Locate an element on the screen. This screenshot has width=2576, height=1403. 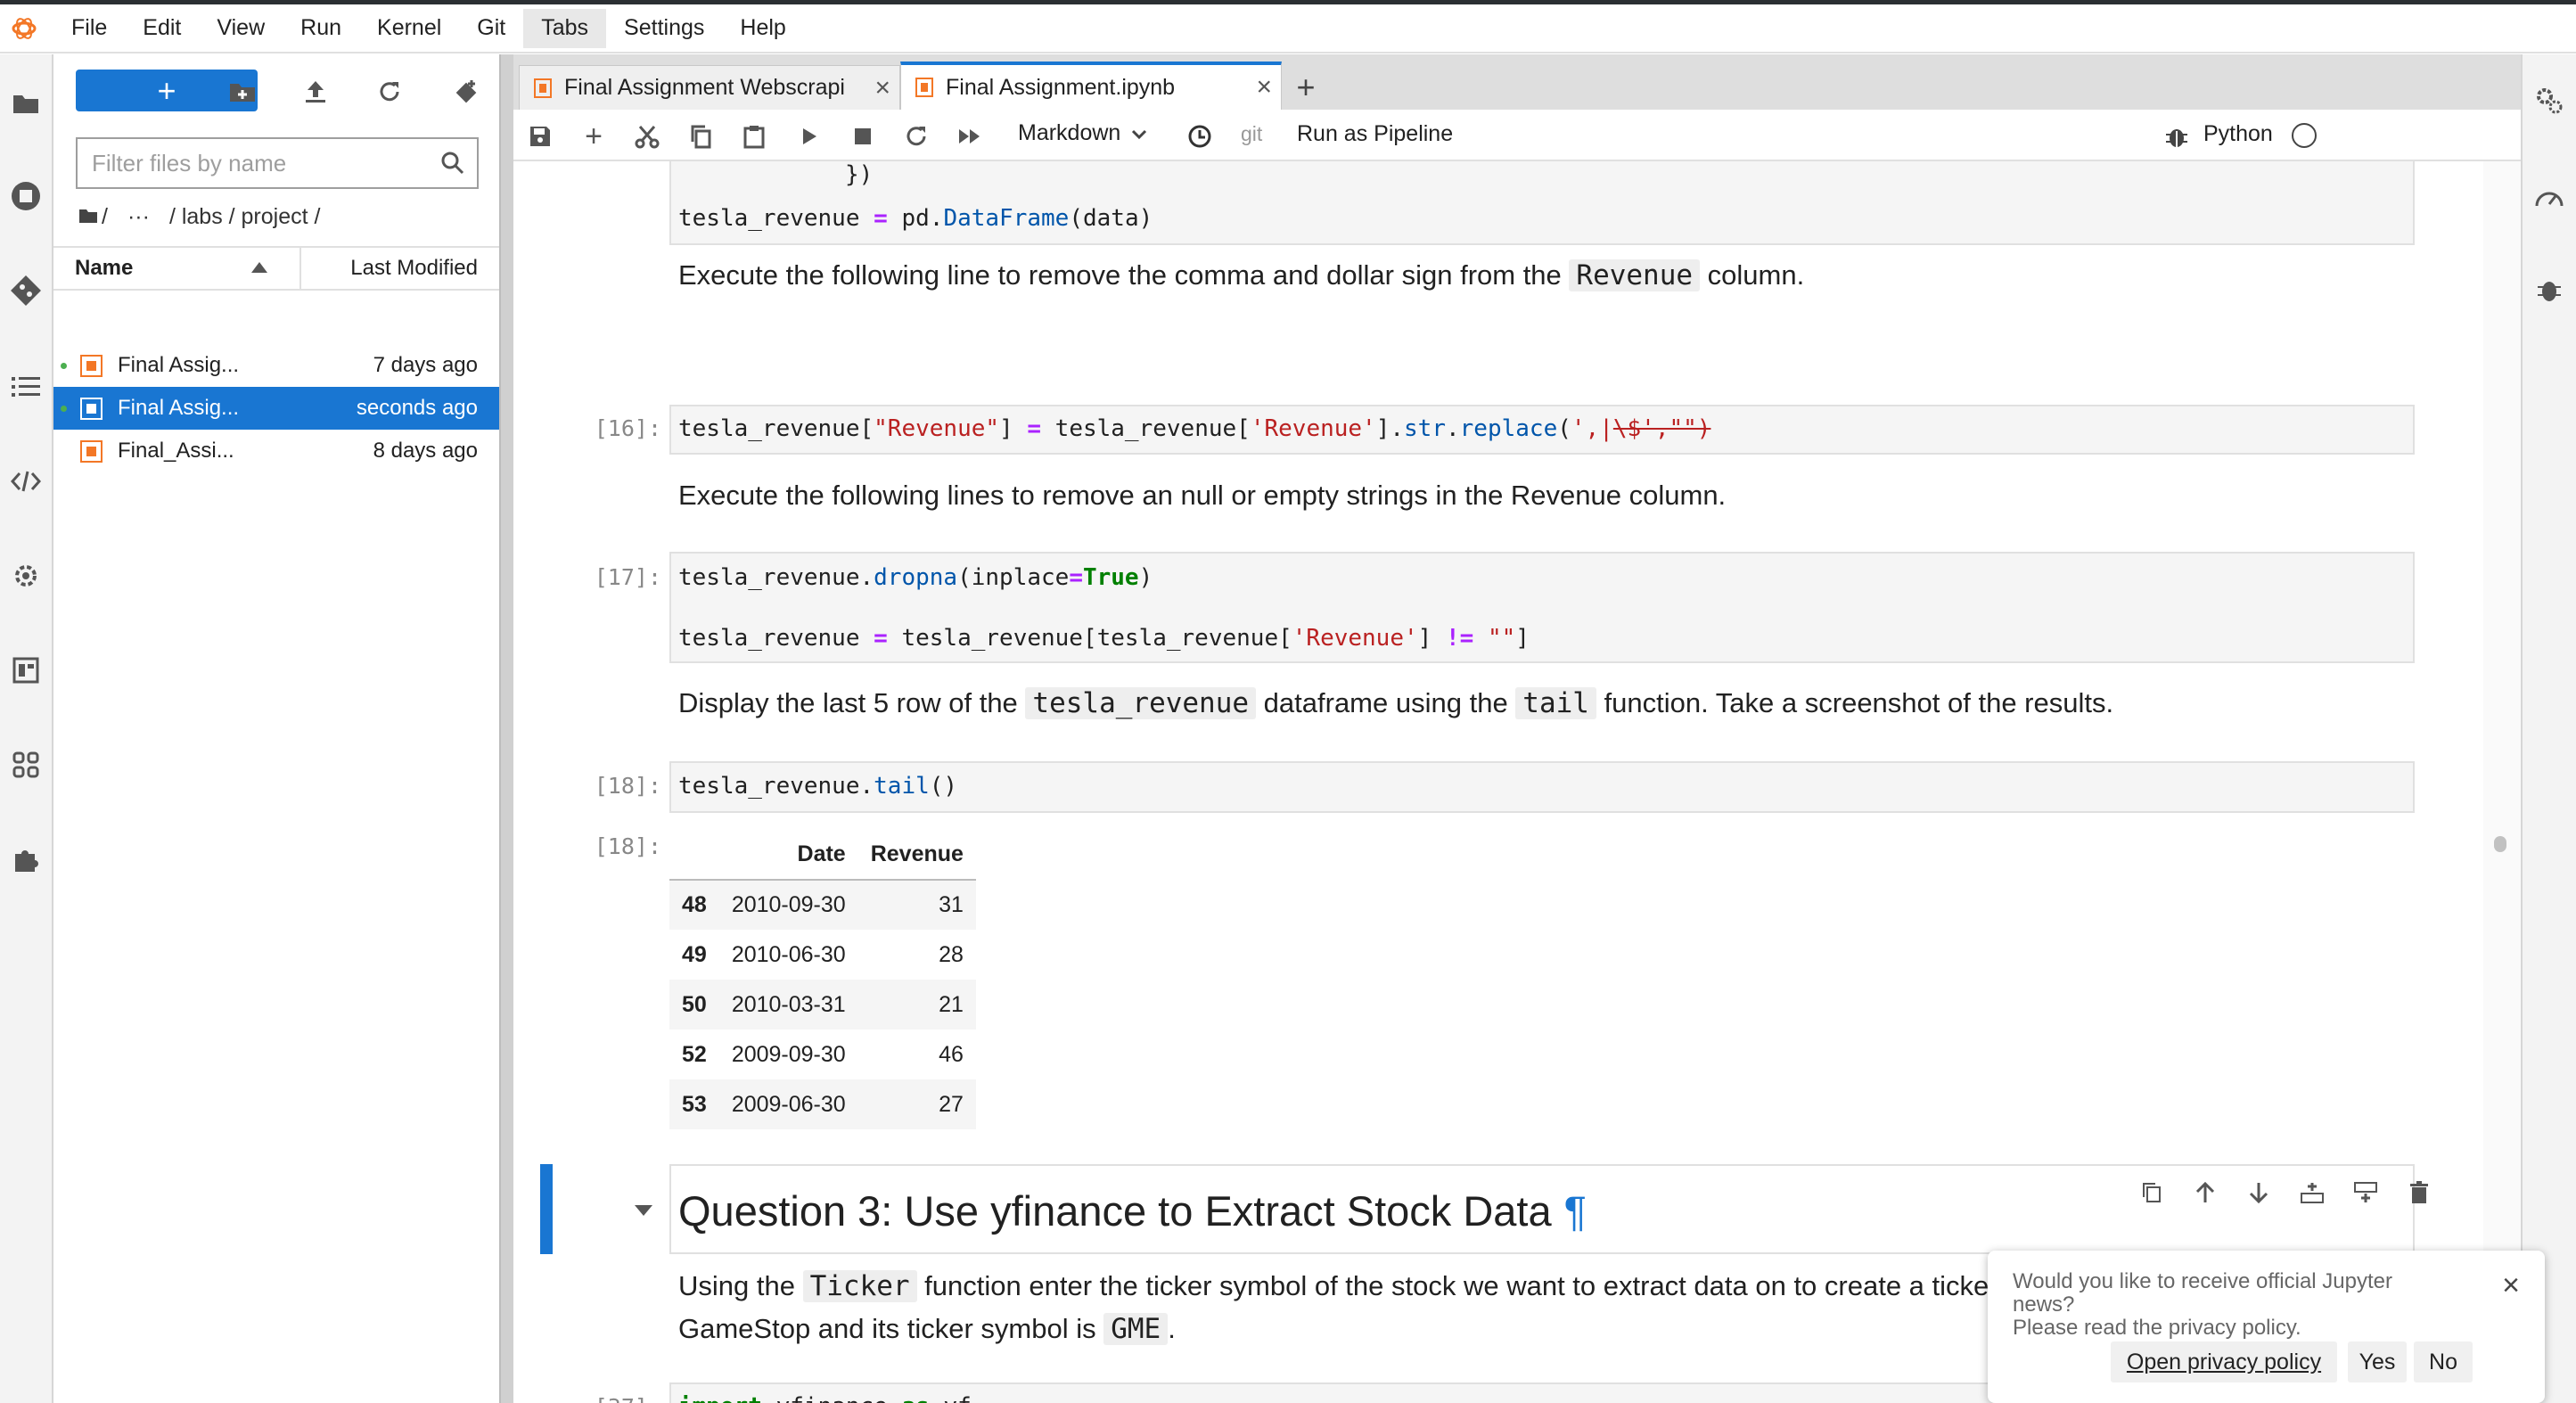
menu-kernel: Kernel is located at coordinates (409, 28).